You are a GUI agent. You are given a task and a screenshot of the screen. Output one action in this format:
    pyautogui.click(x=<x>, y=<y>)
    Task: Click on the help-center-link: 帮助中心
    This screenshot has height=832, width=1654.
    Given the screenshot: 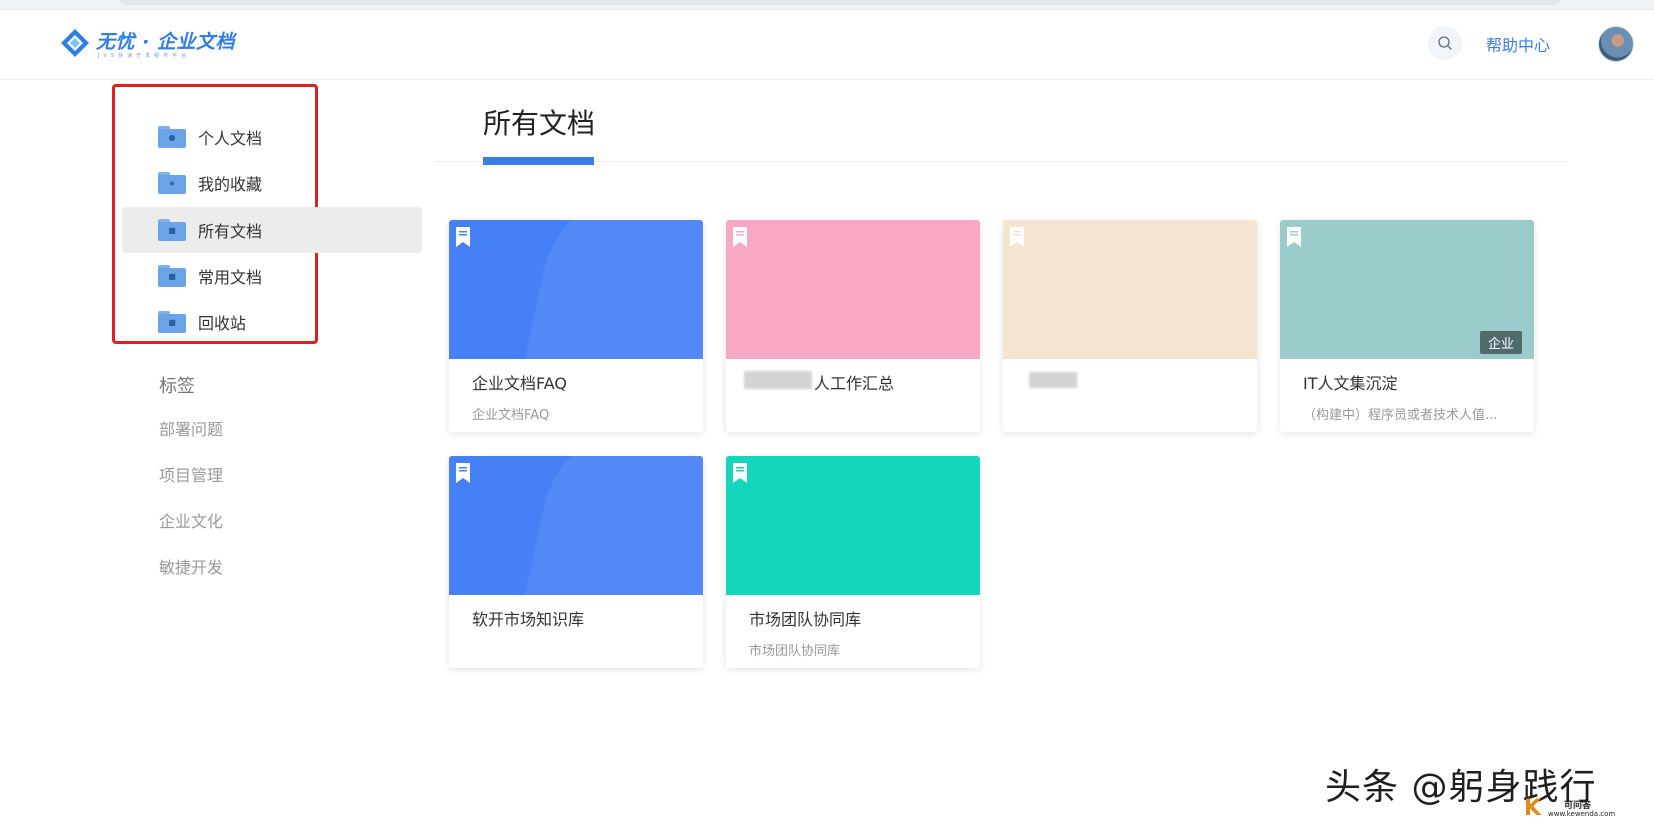 What is the action you would take?
    pyautogui.click(x=1518, y=44)
    